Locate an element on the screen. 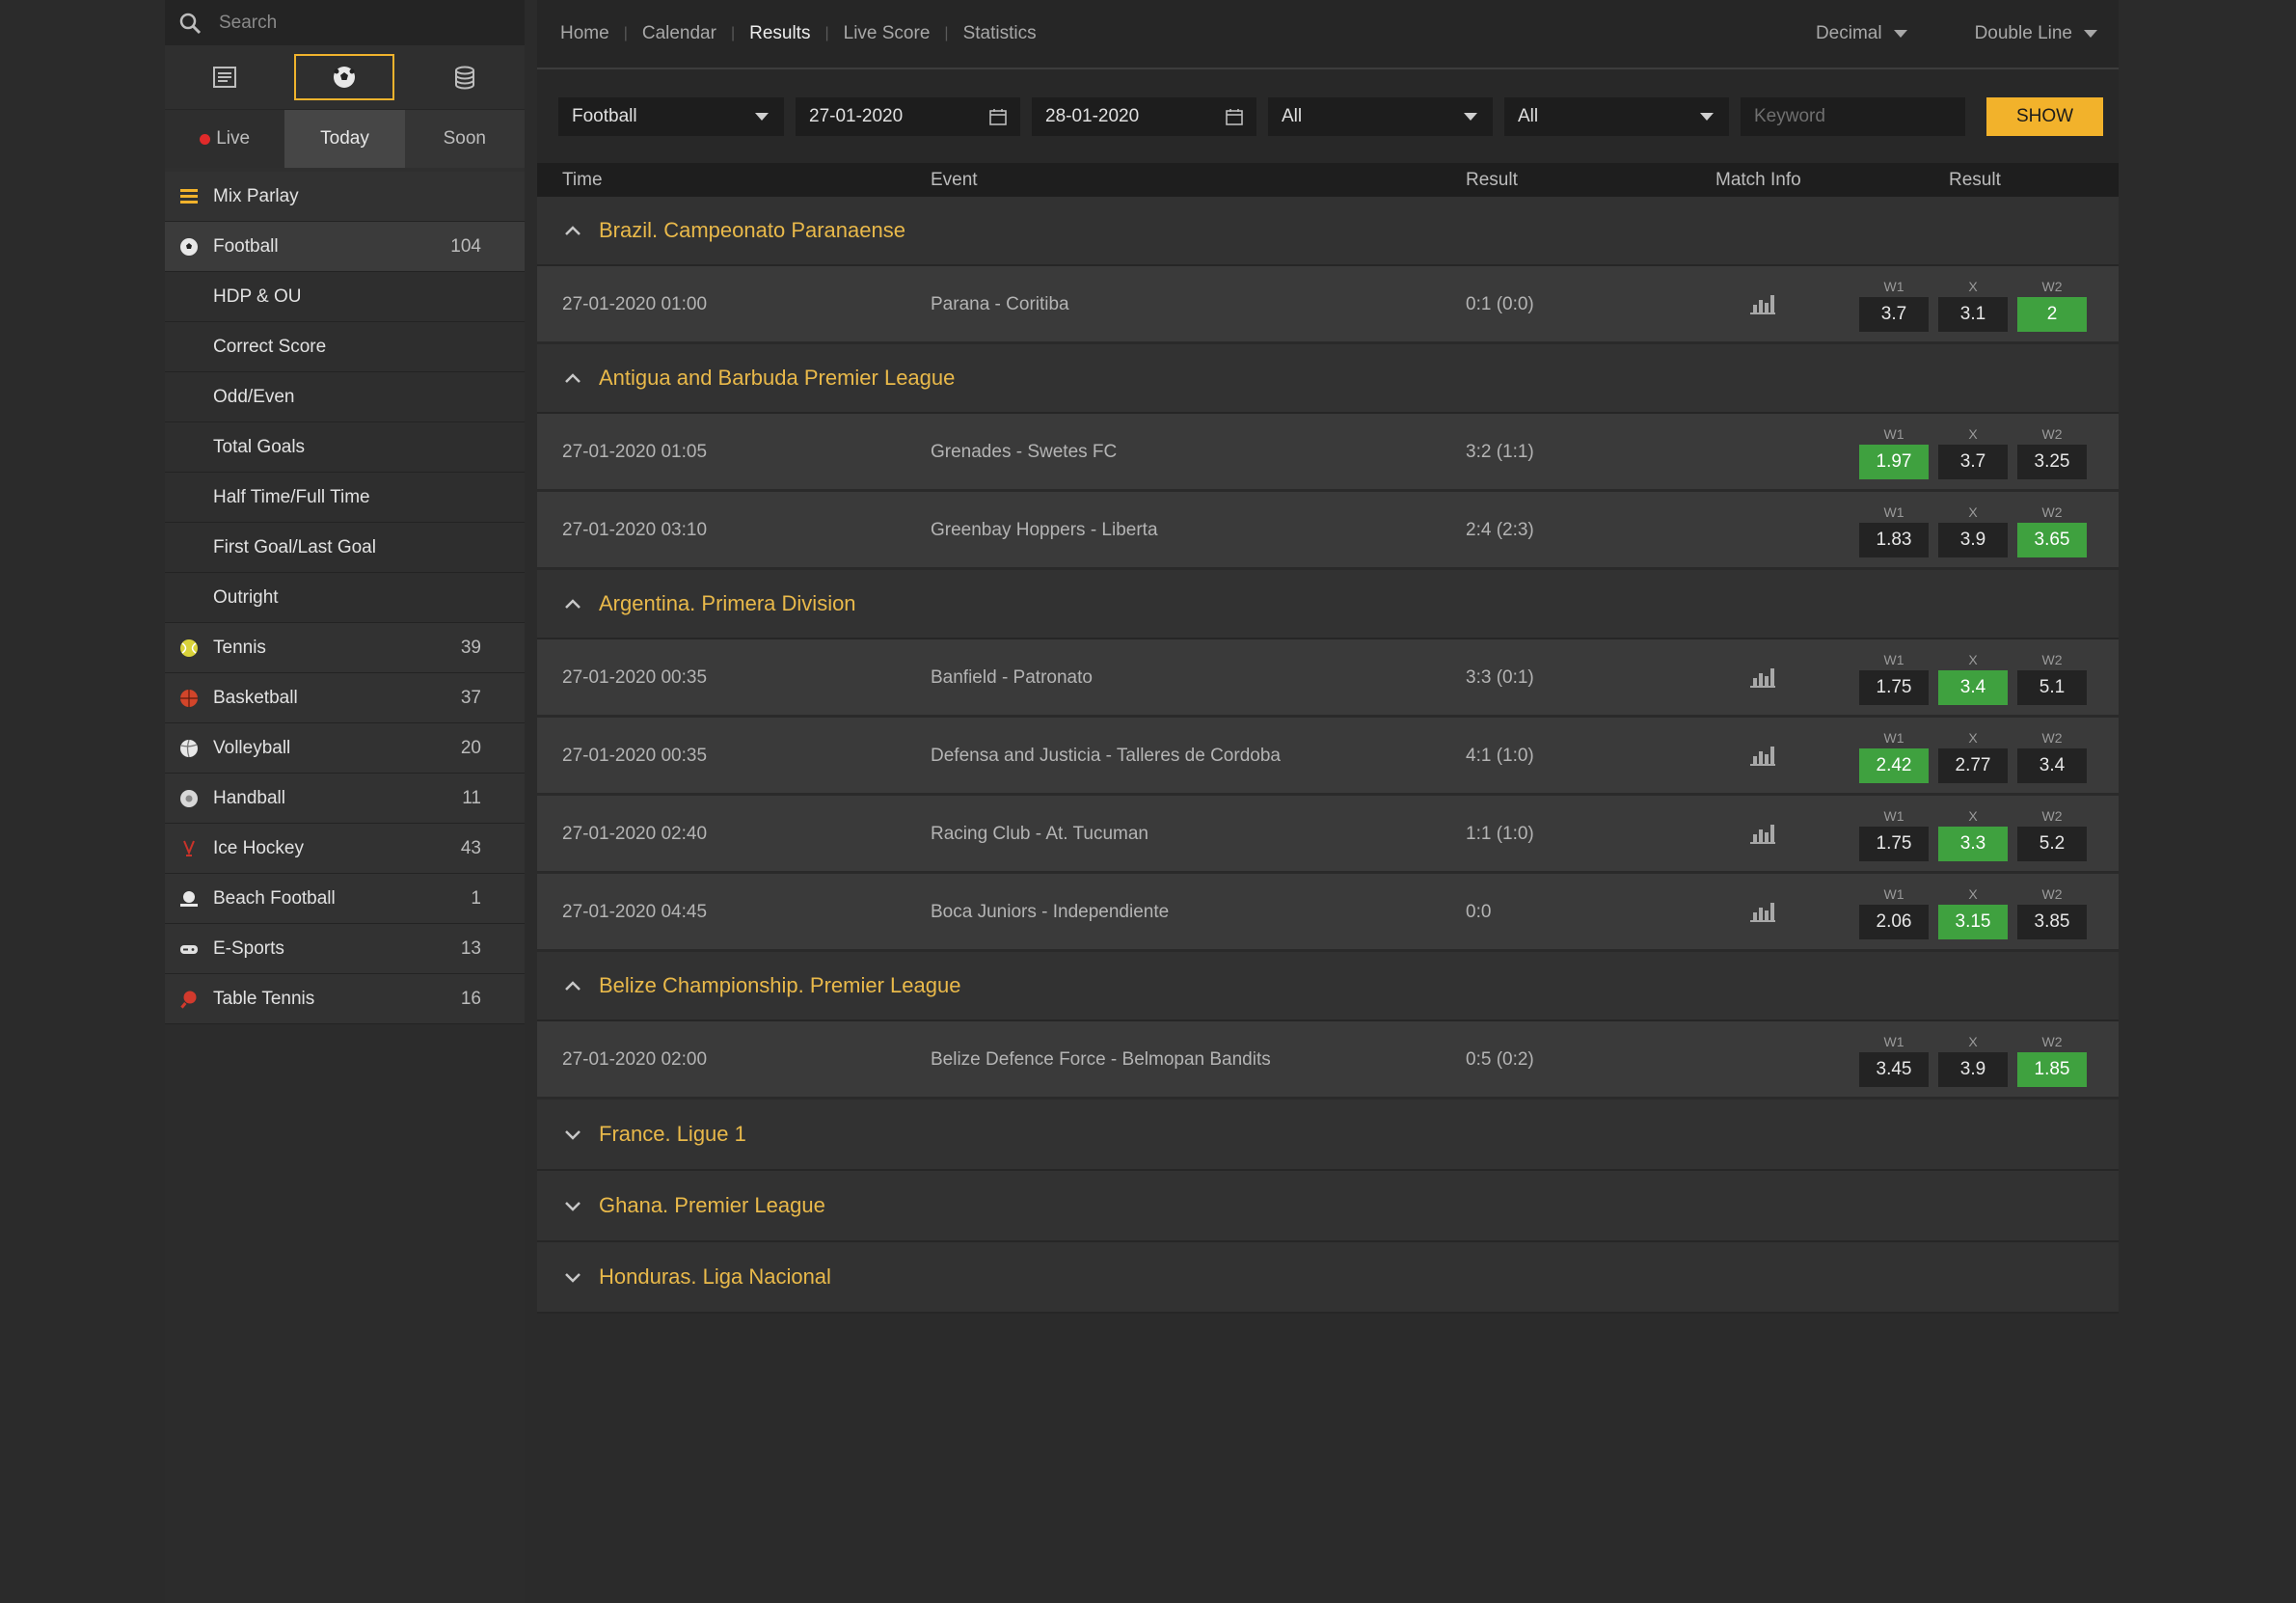 Image resolution: width=2296 pixels, height=1603 pixels. odd-value-w1: 2.06 is located at coordinates (1894, 922).